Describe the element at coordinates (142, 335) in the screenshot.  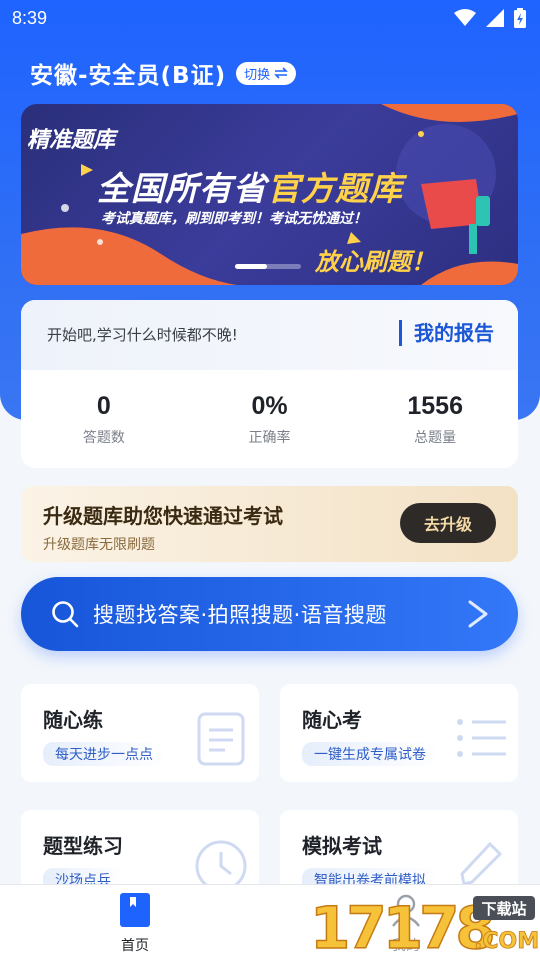
I see `motivation-text: 开始吧,学习什么时候都不晚!` at that location.